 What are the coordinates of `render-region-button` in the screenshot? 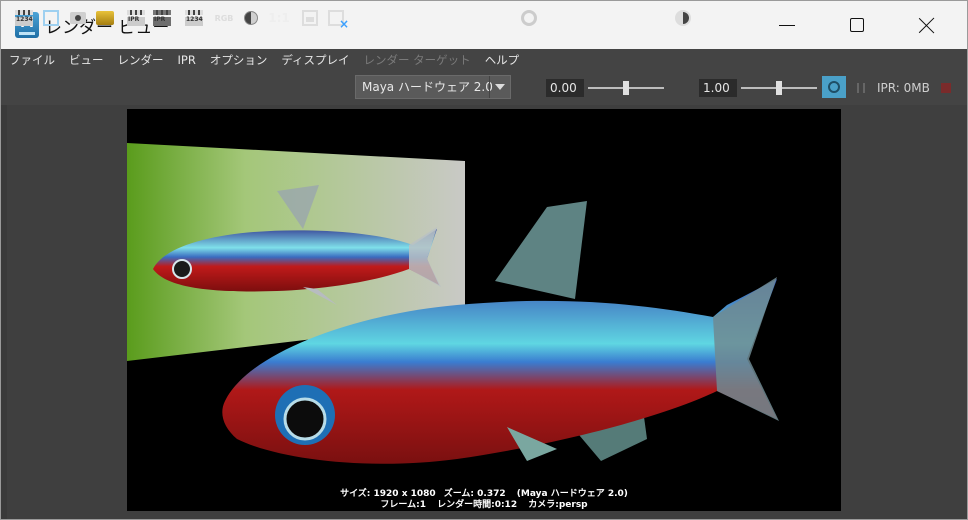 It's located at (51, 18).